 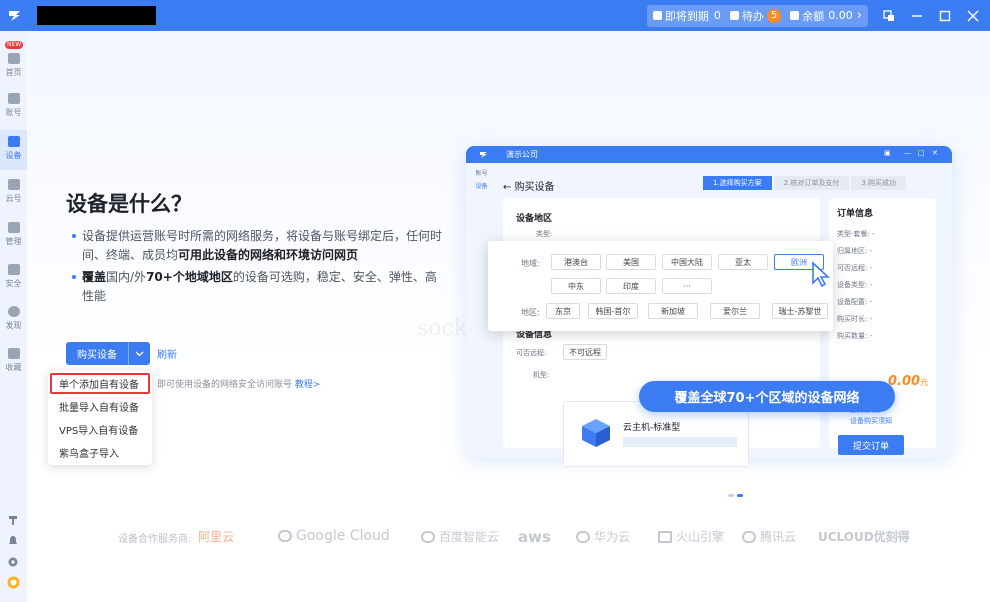 I want to click on global-coverage-banner: 覆盖全球70+个区域的设备网络, so click(x=767, y=396).